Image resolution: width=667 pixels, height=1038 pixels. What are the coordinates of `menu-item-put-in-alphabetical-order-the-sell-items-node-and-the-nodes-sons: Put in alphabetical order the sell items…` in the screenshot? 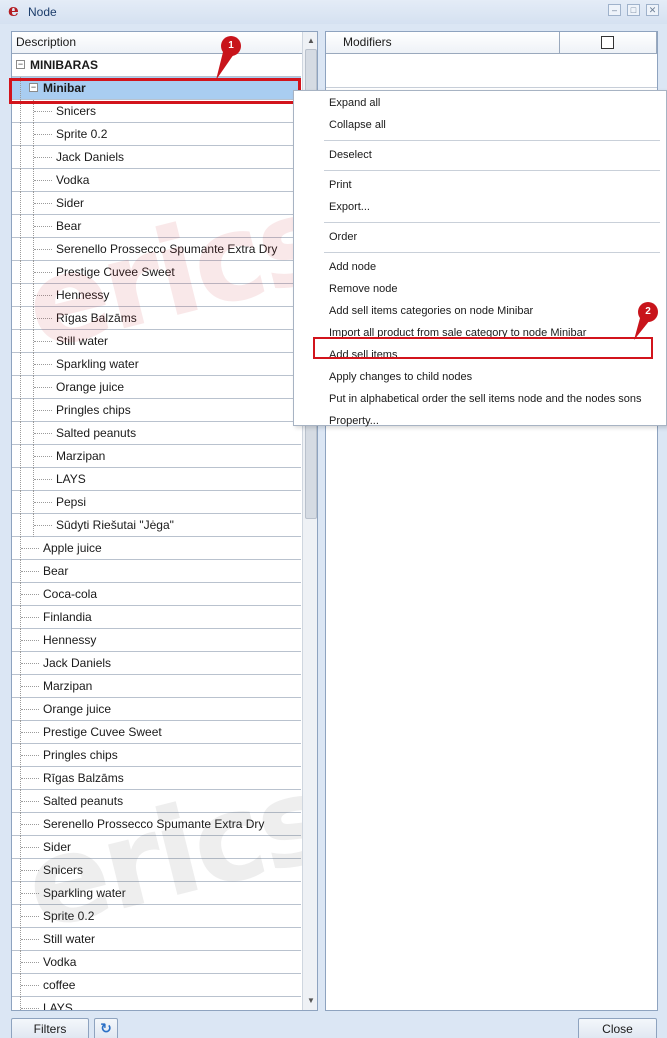 It's located at (485, 399).